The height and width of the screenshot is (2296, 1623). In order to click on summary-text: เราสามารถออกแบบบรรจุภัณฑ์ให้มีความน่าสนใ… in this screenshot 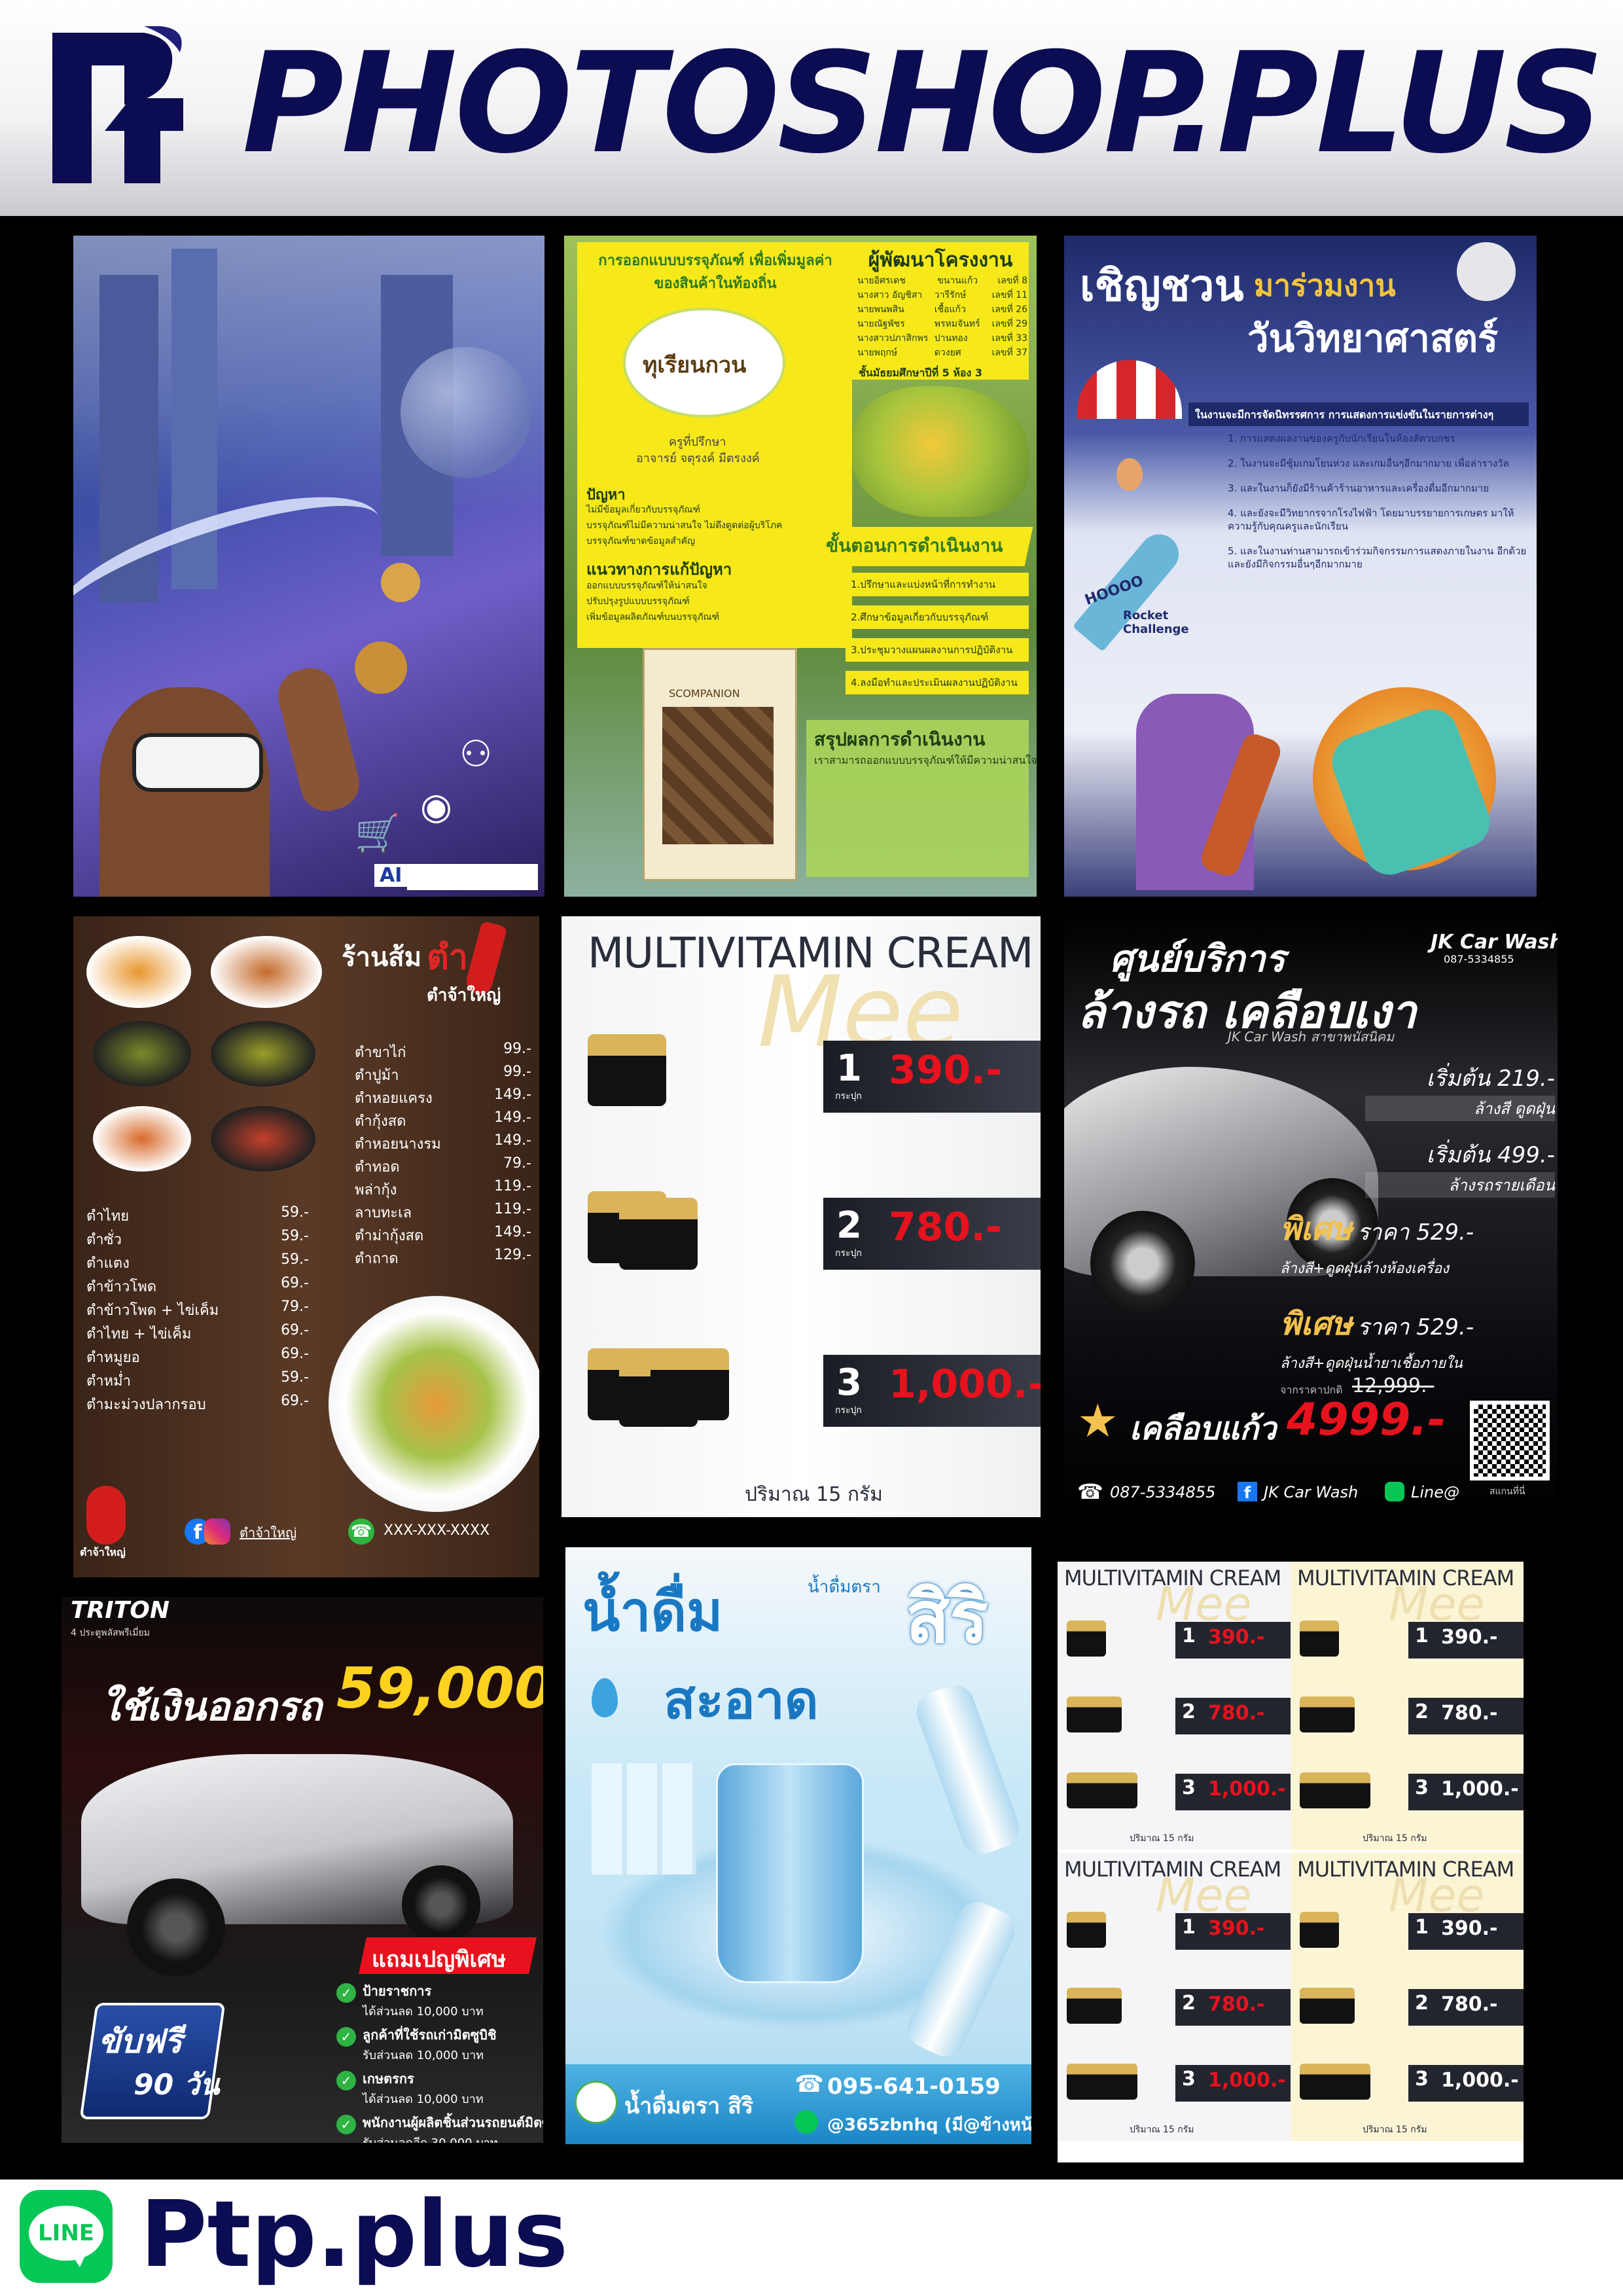, I will do `click(925, 760)`.